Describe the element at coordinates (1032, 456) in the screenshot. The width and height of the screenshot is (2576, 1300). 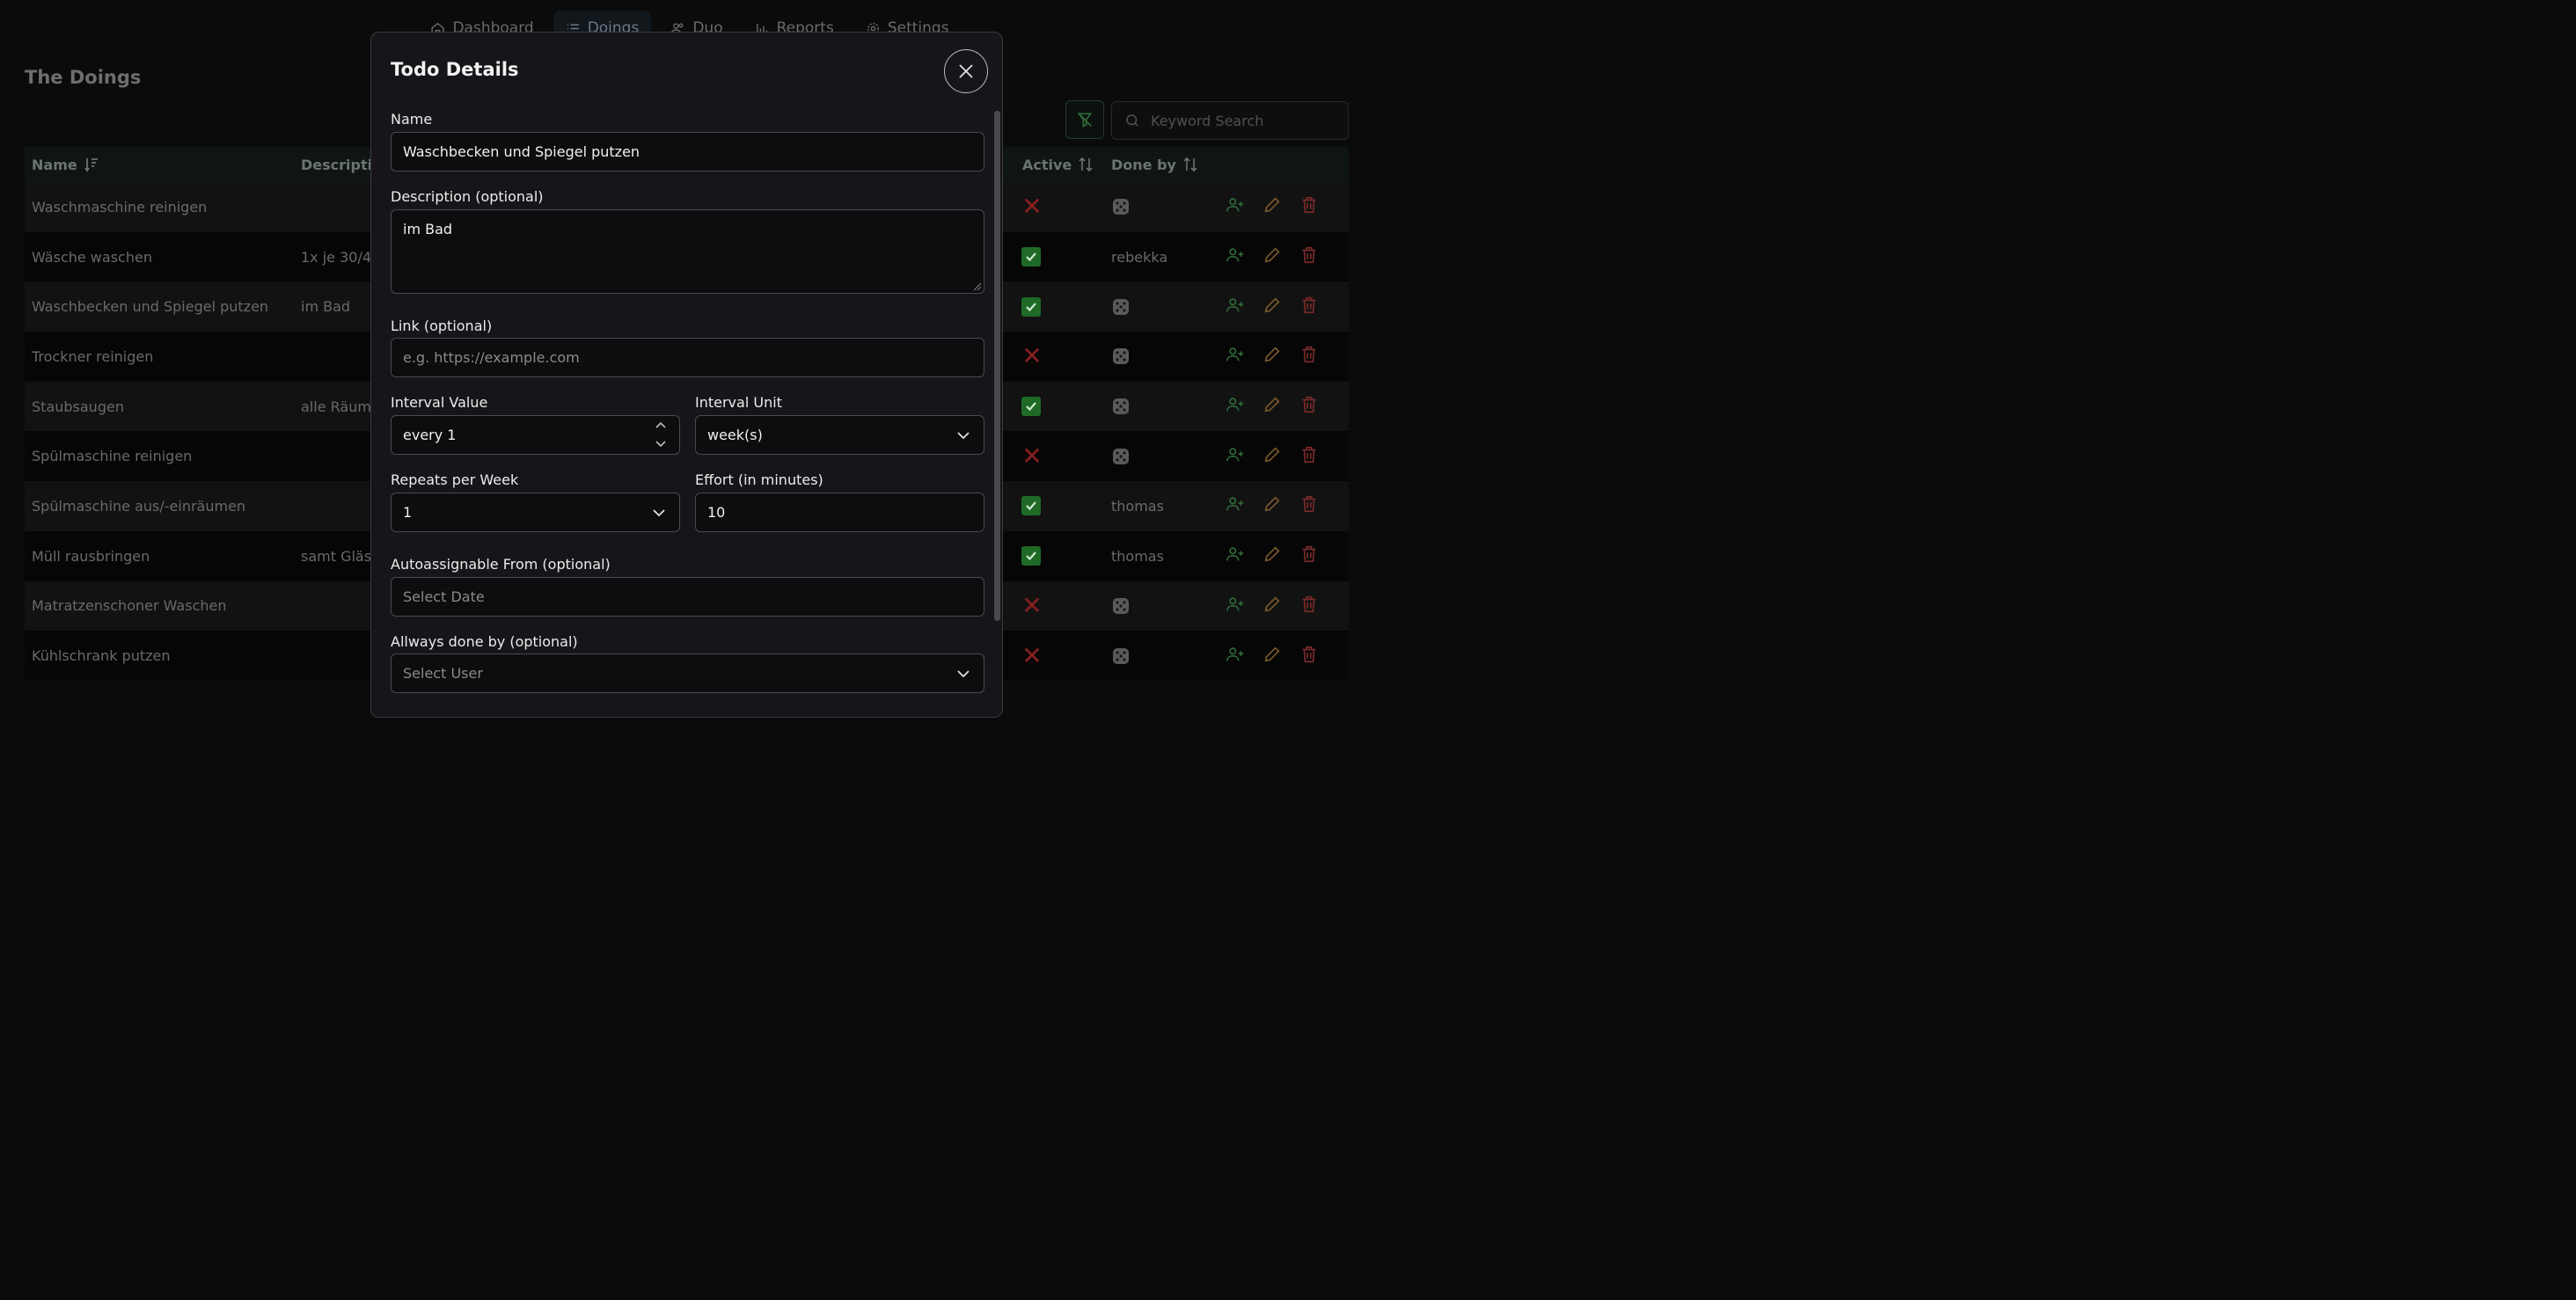
I see `row-active: ✕` at that location.